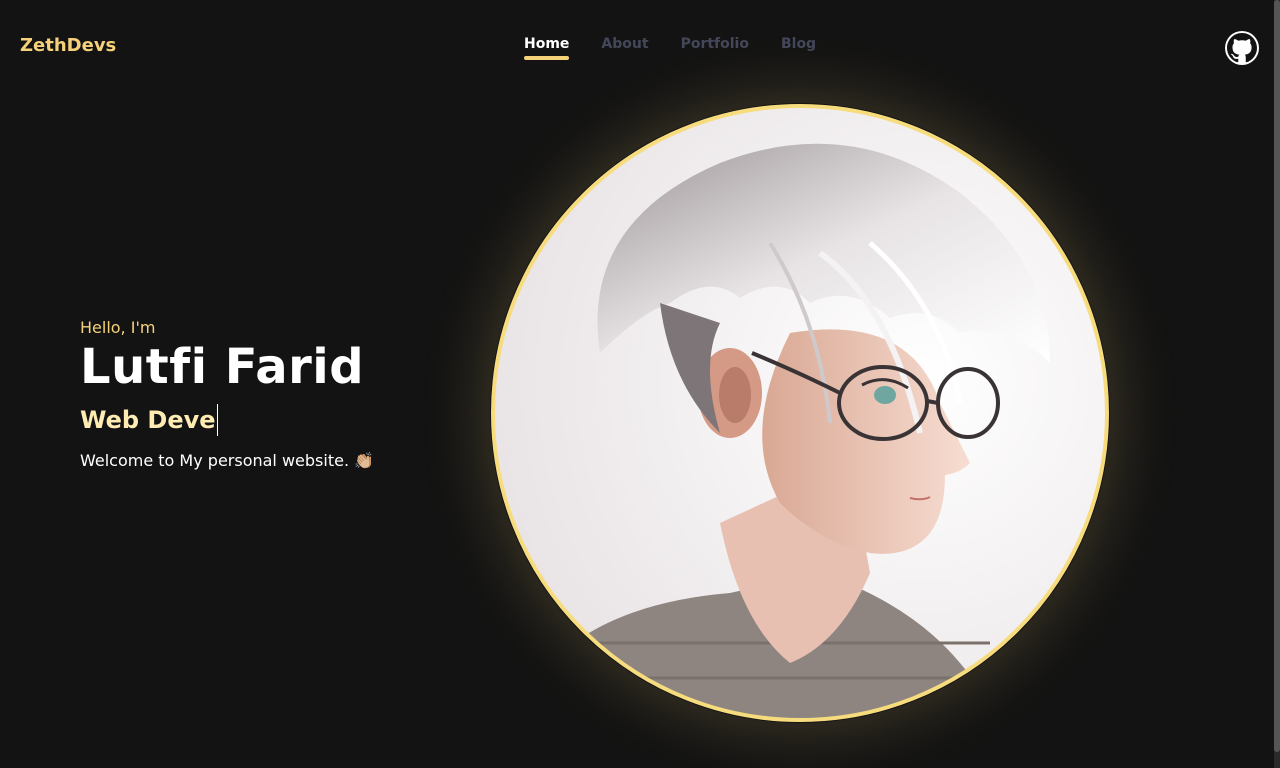 Image resolution: width=1280 pixels, height=768 pixels. What do you see at coordinates (227, 460) in the screenshot?
I see `hero-welcome: Welcome to My personal website. 👏🏼` at bounding box center [227, 460].